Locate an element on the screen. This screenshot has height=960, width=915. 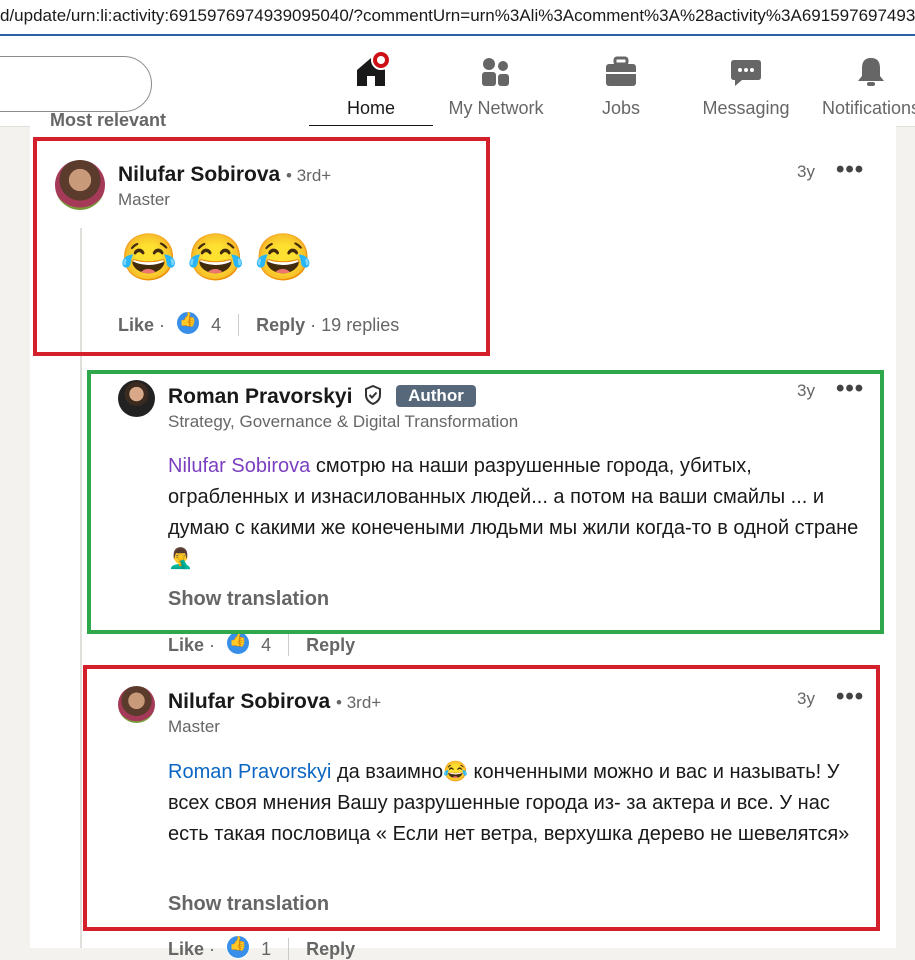
nav-notifications: Notifications is located at coordinates (862, 88).